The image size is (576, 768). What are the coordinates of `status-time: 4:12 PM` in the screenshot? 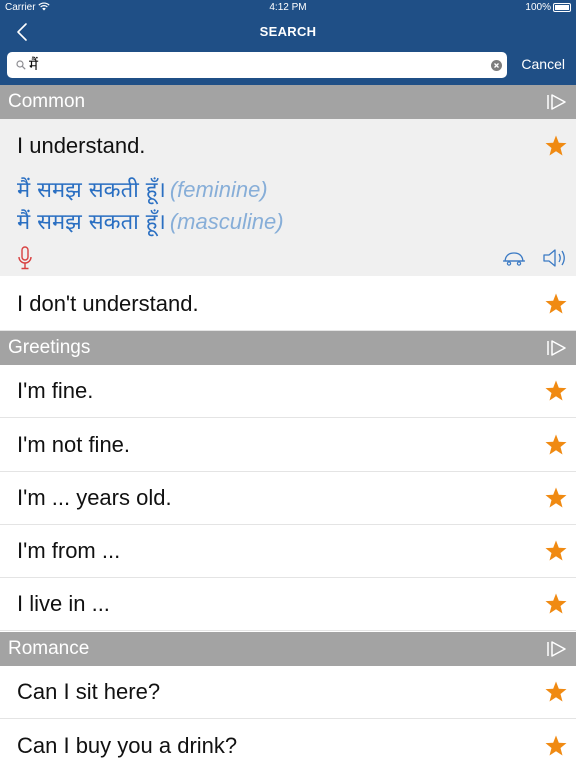 It's located at (288, 7).